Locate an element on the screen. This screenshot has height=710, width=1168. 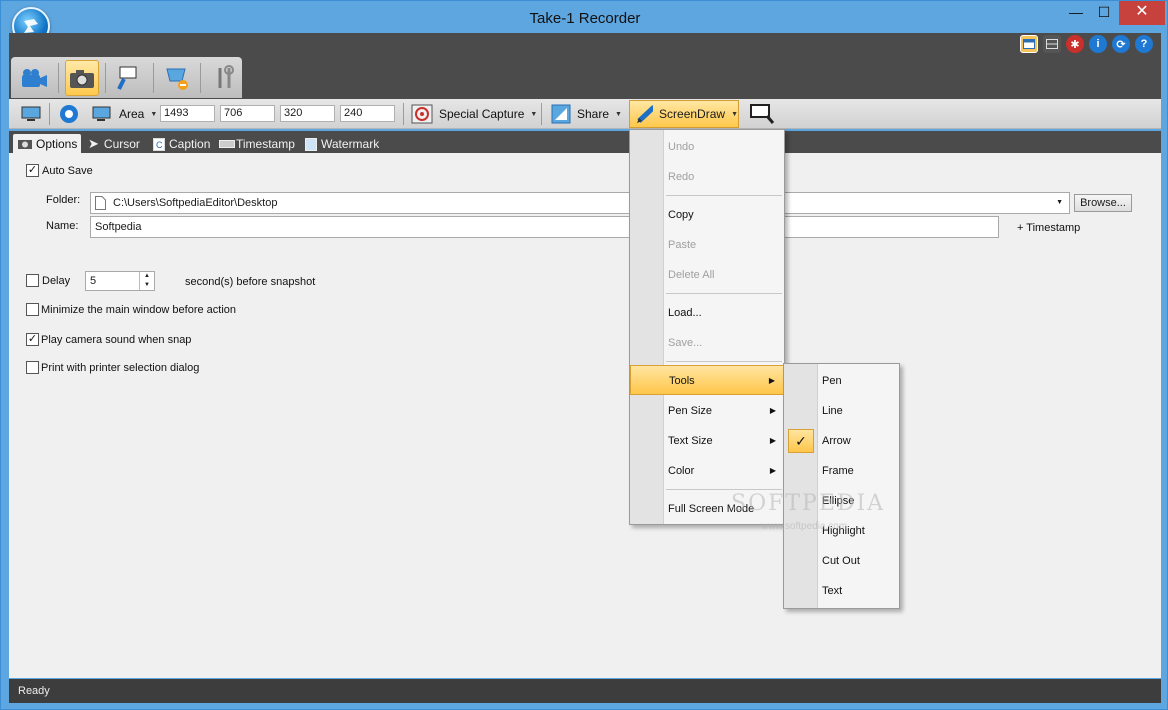
pencil-icon is located at coordinates (645, 114).